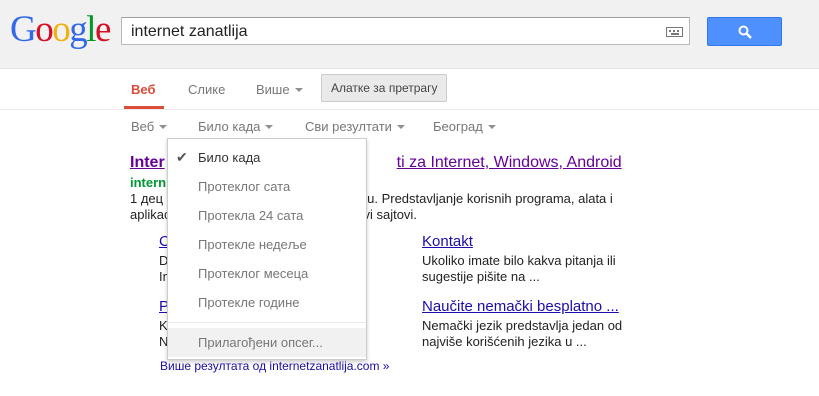 The width and height of the screenshot is (819, 396). I want to click on google-logo: Google, so click(60, 29).